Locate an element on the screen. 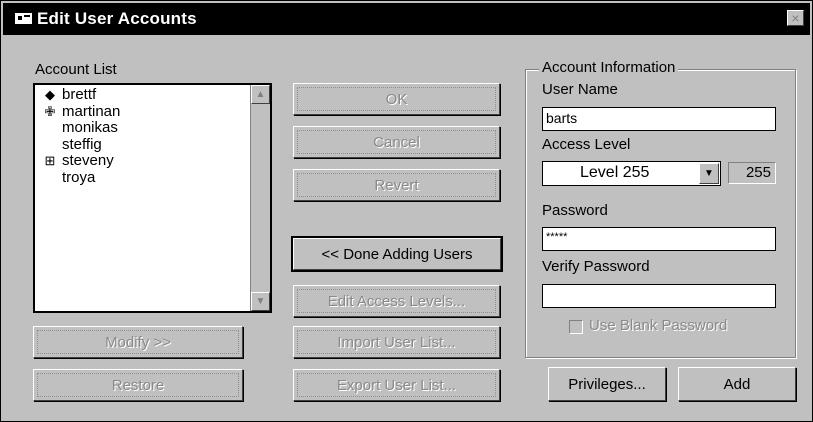  done-adding-label: << Done Adding Users is located at coordinates (397, 254).